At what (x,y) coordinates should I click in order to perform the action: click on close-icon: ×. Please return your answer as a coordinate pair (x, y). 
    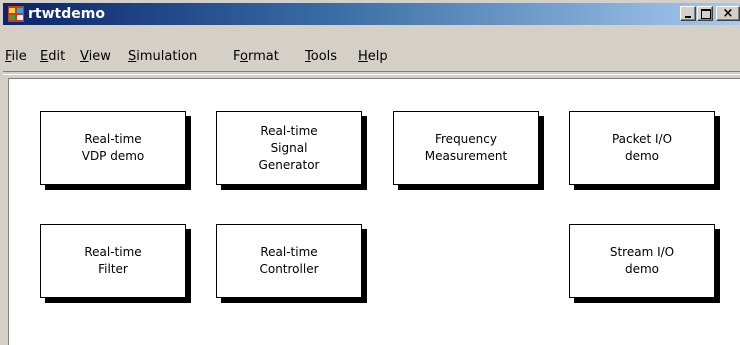
    Looking at the image, I should click on (728, 13).